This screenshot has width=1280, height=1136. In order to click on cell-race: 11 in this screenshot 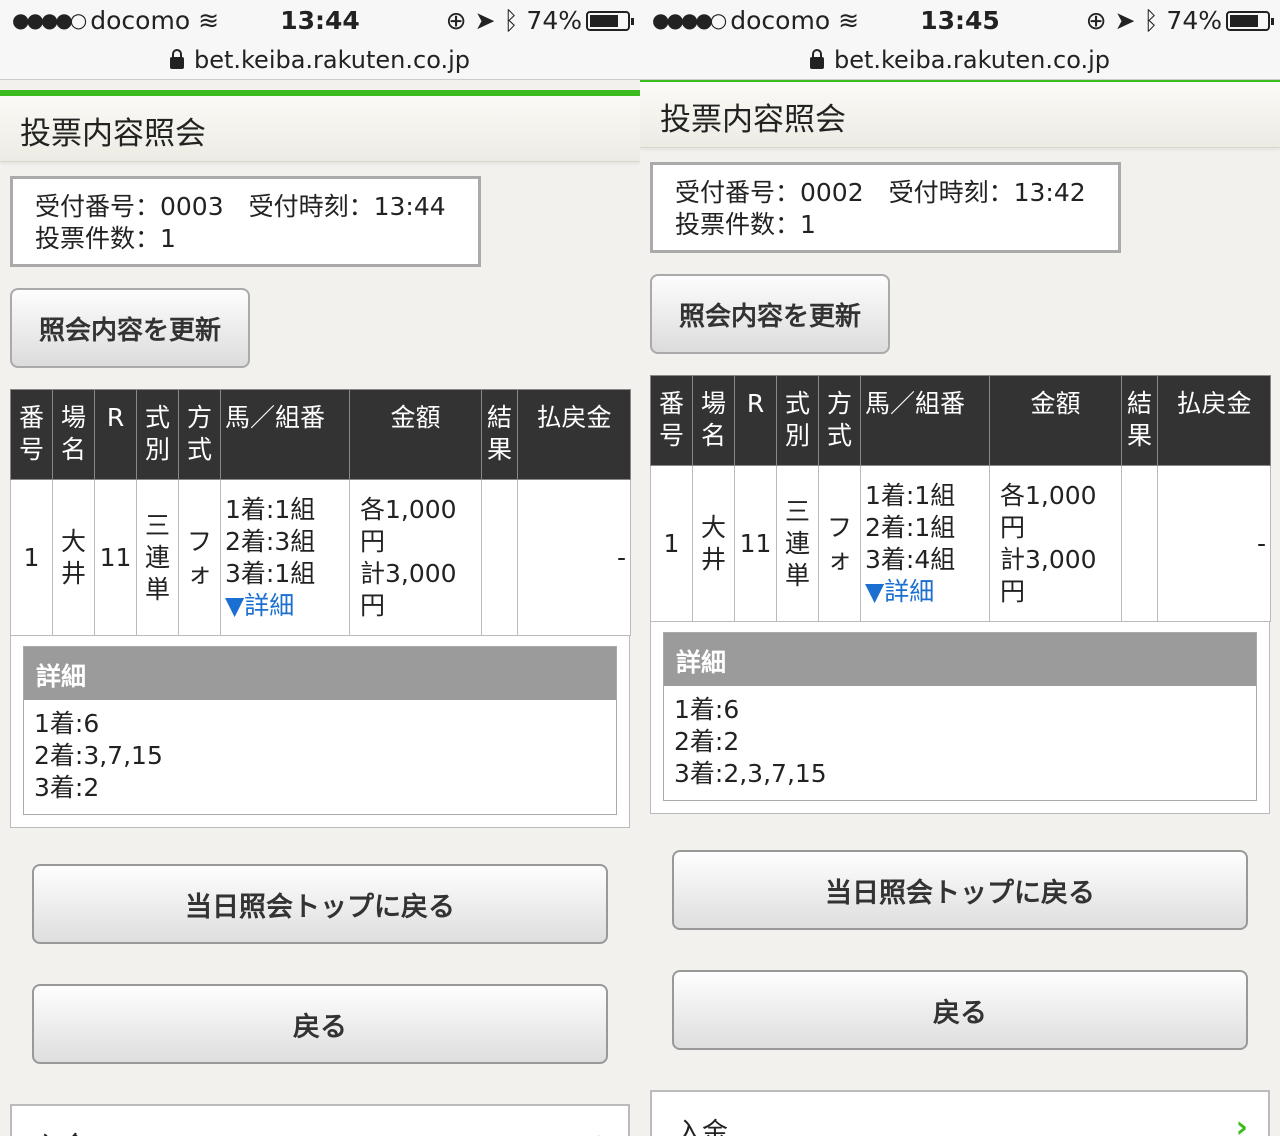, I will do `click(115, 557)`.